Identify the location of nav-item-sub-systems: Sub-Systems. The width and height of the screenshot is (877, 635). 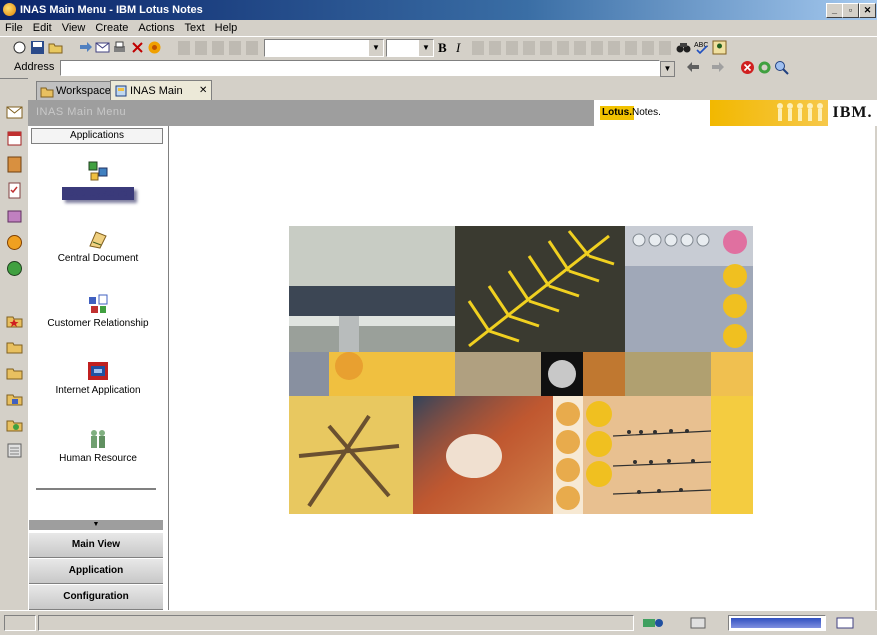
(98, 180).